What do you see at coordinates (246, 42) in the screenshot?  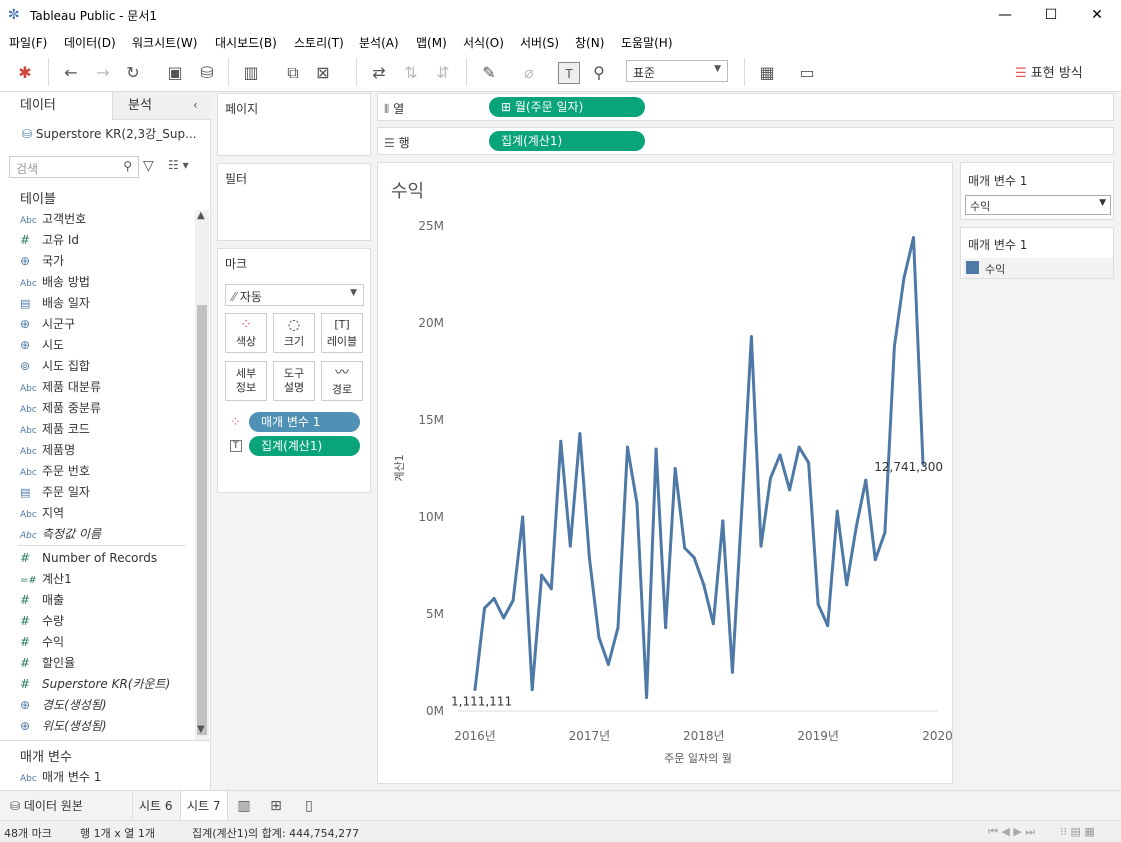 I see `menu-dashboard: 대시보드(B)` at bounding box center [246, 42].